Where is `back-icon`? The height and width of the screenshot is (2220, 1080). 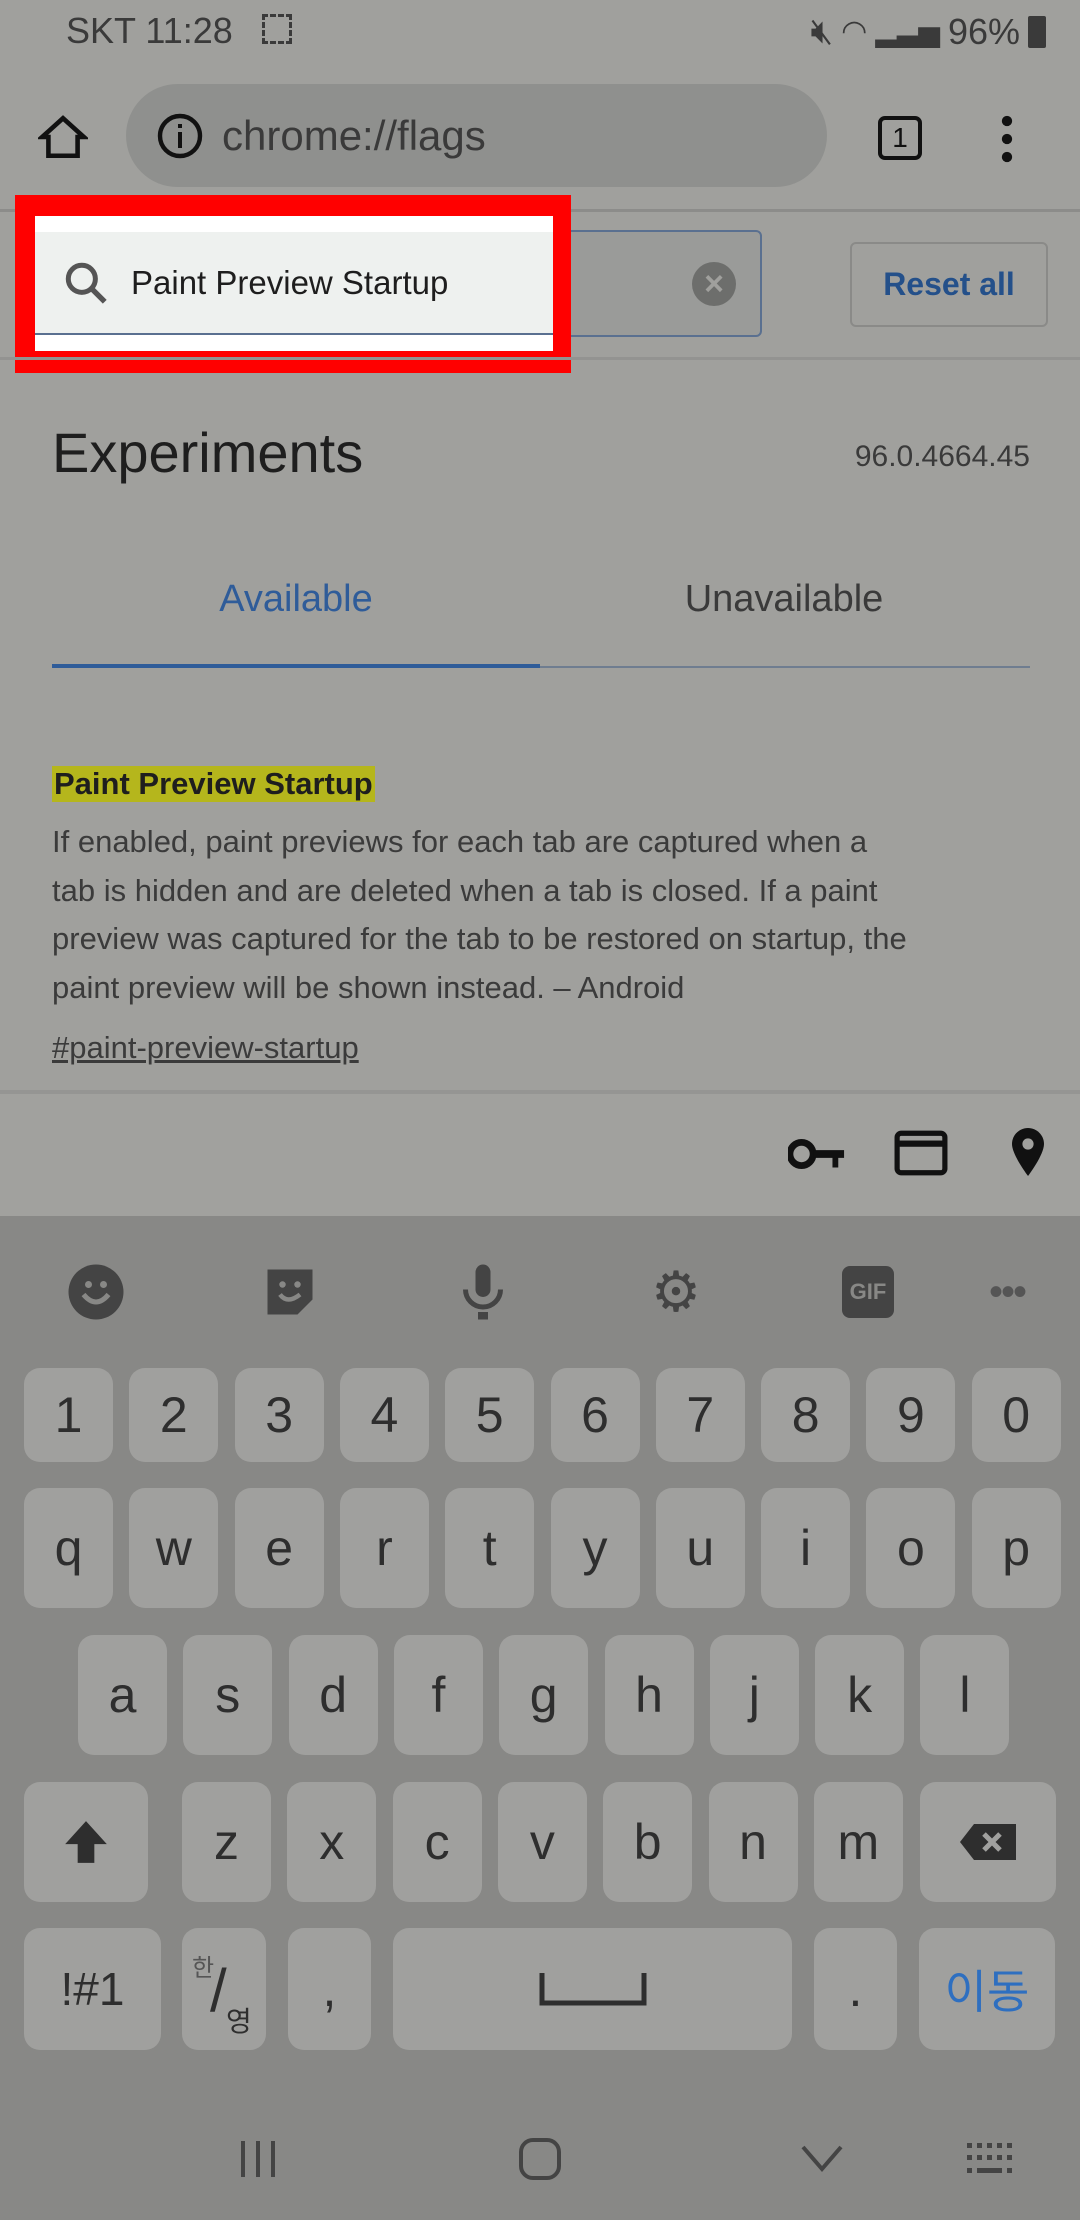 back-icon is located at coordinates (822, 2159).